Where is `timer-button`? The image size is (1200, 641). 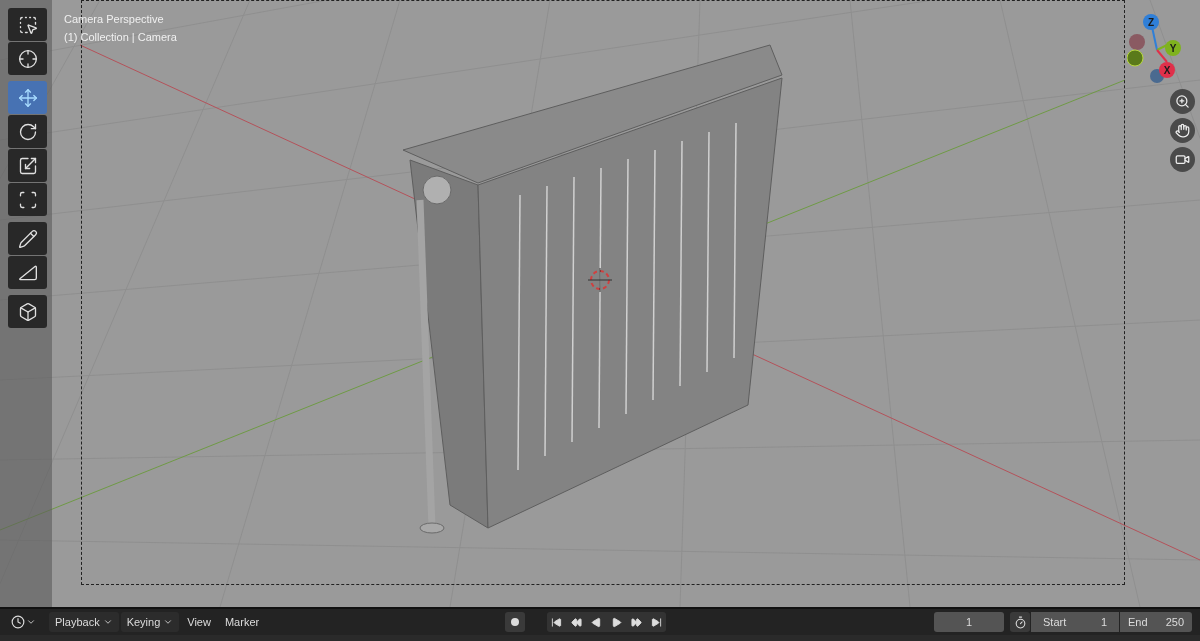
timer-button is located at coordinates (1020, 622).